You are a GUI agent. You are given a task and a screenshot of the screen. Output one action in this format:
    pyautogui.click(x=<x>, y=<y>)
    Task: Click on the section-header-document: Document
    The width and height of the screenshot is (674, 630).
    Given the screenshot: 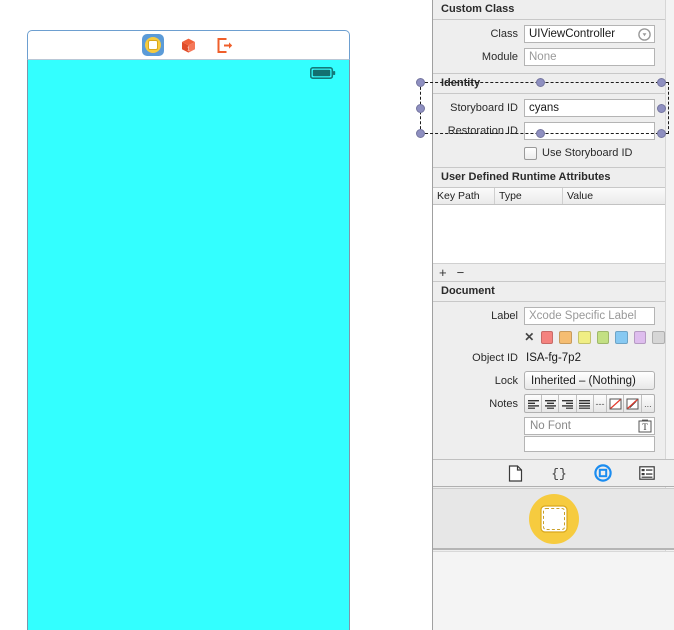 What is the action you would take?
    pyautogui.click(x=549, y=291)
    